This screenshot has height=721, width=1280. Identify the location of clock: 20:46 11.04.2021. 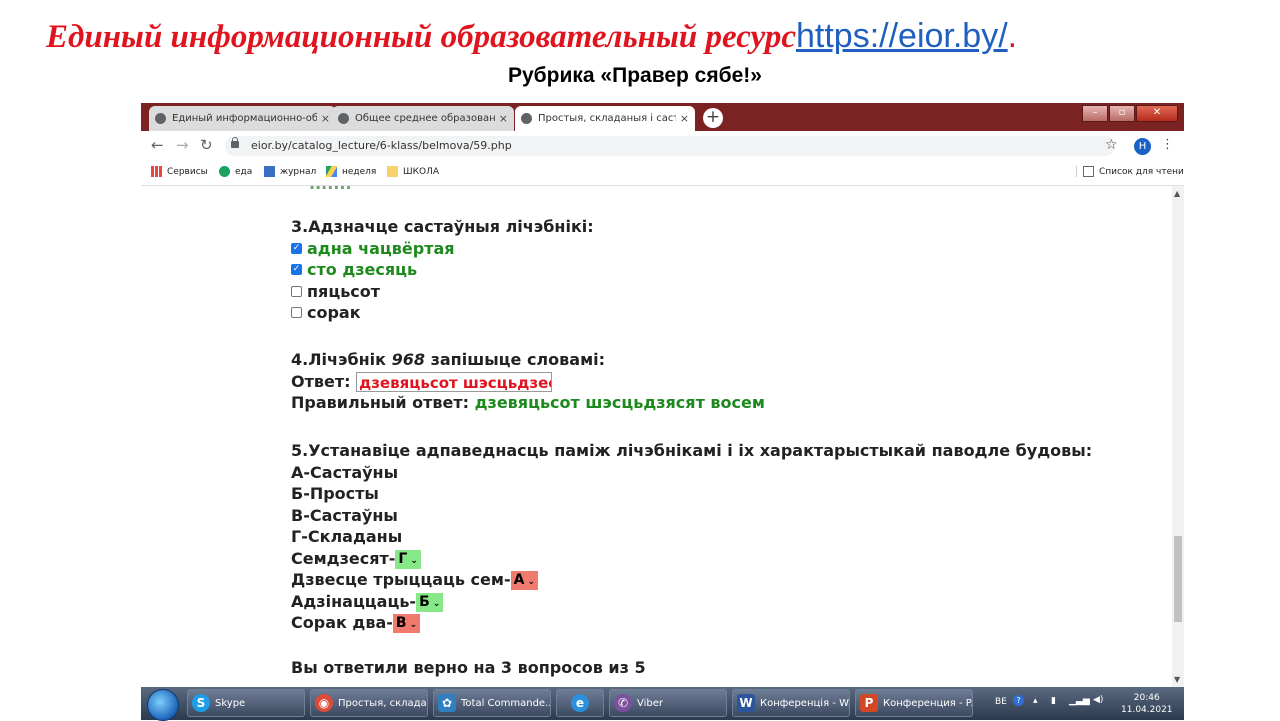
(1147, 704).